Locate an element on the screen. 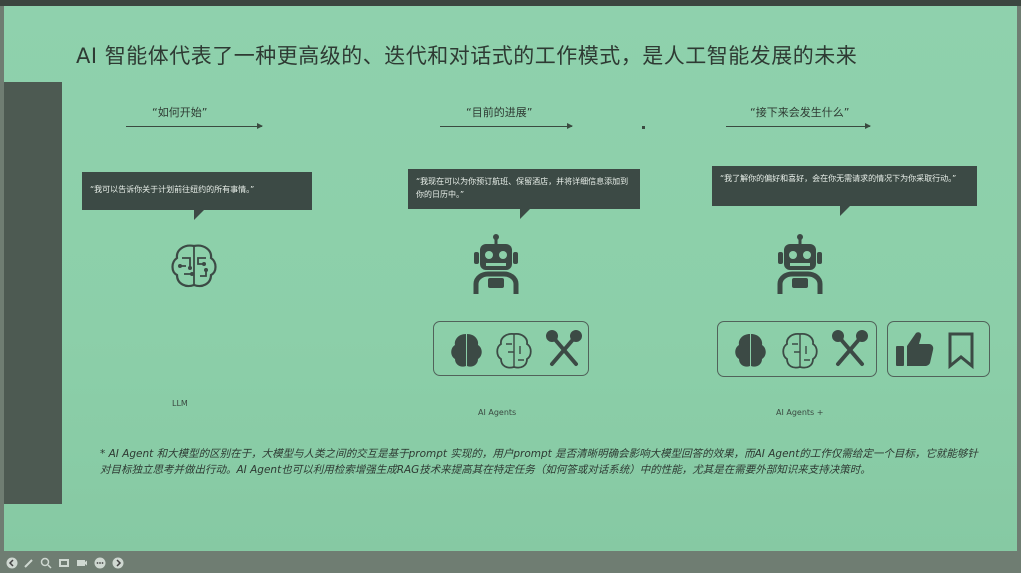 This screenshot has height=573, width=1021. zoom-icon is located at coordinates (46, 561).